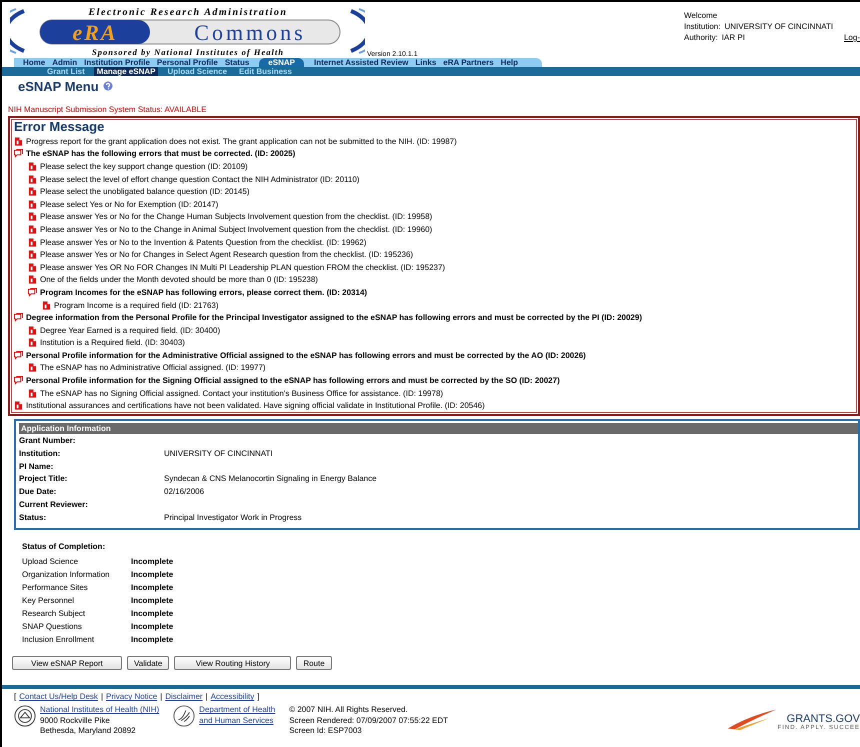  Describe the element at coordinates (184, 491) in the screenshot. I see `field-value: 02/16/2006` at that location.